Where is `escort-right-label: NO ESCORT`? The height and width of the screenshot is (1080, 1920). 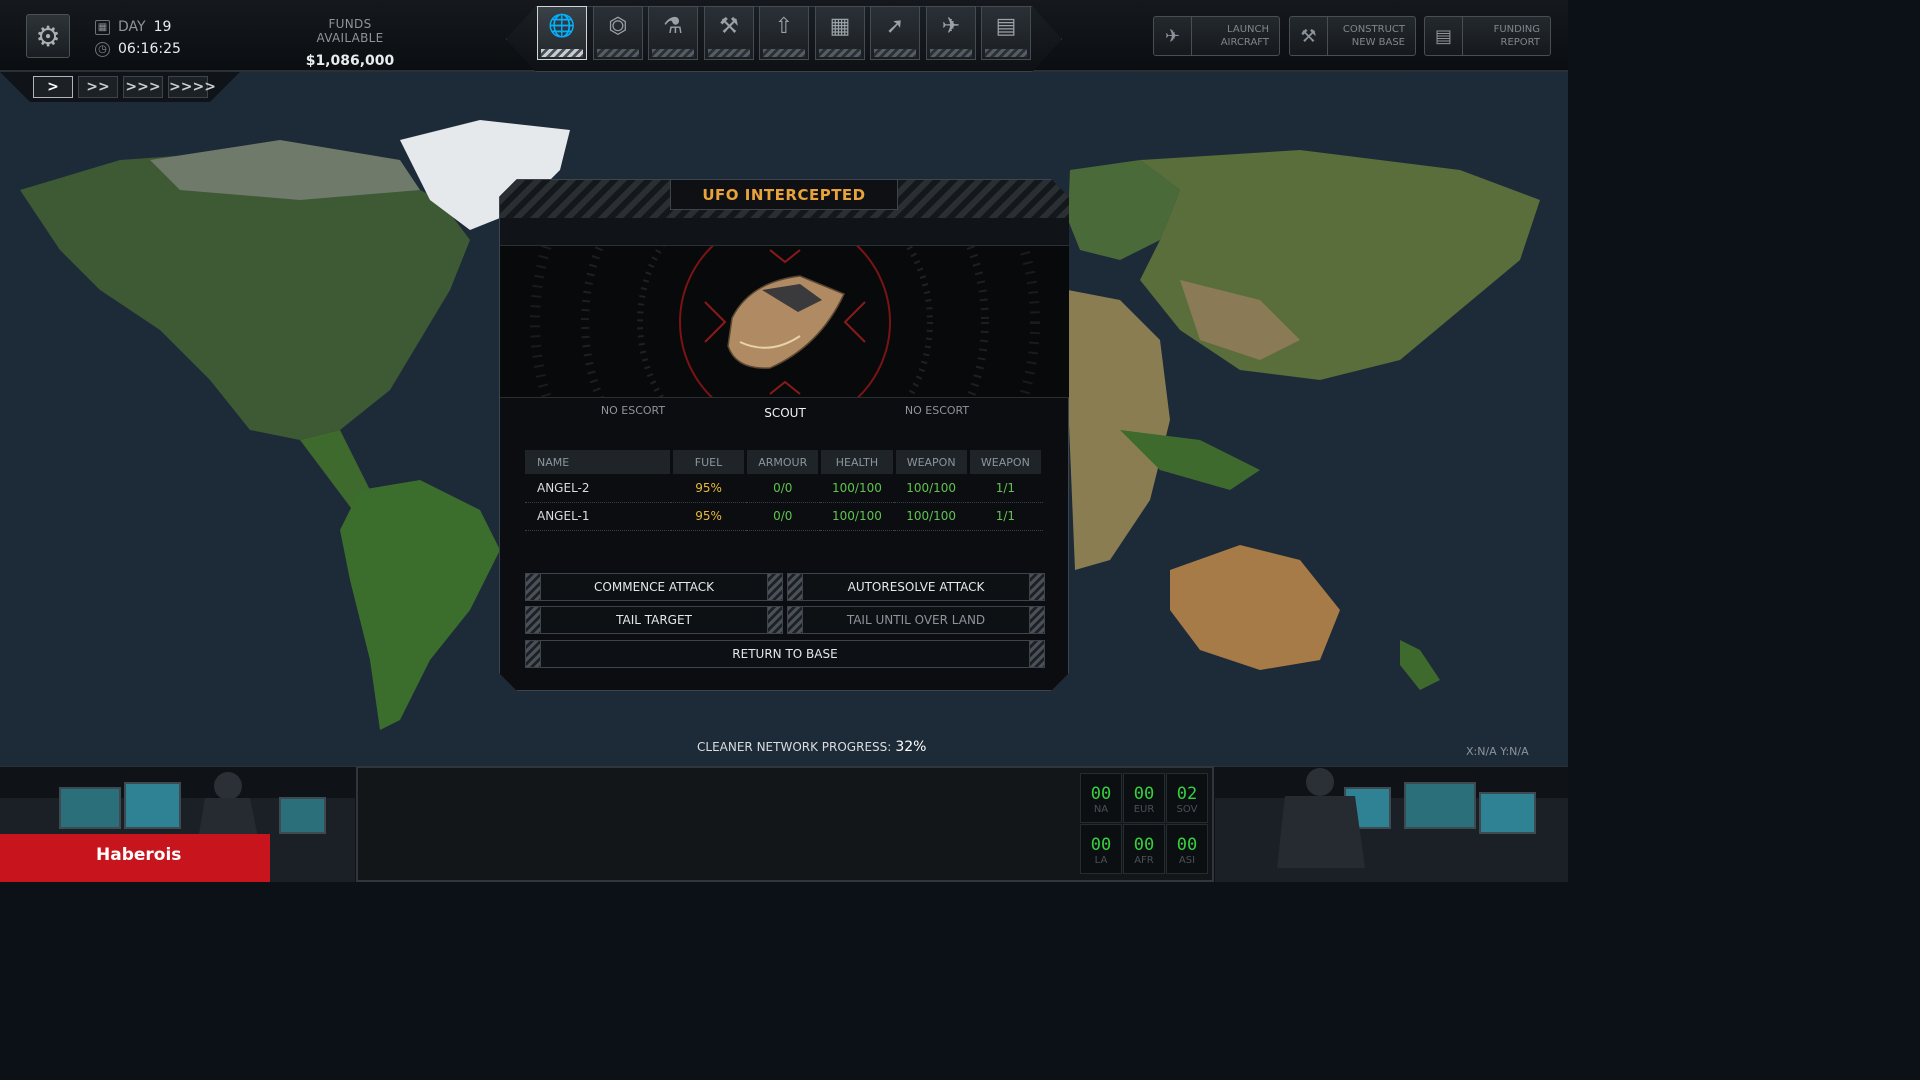
escort-right-label: NO ESCORT is located at coordinates (937, 410).